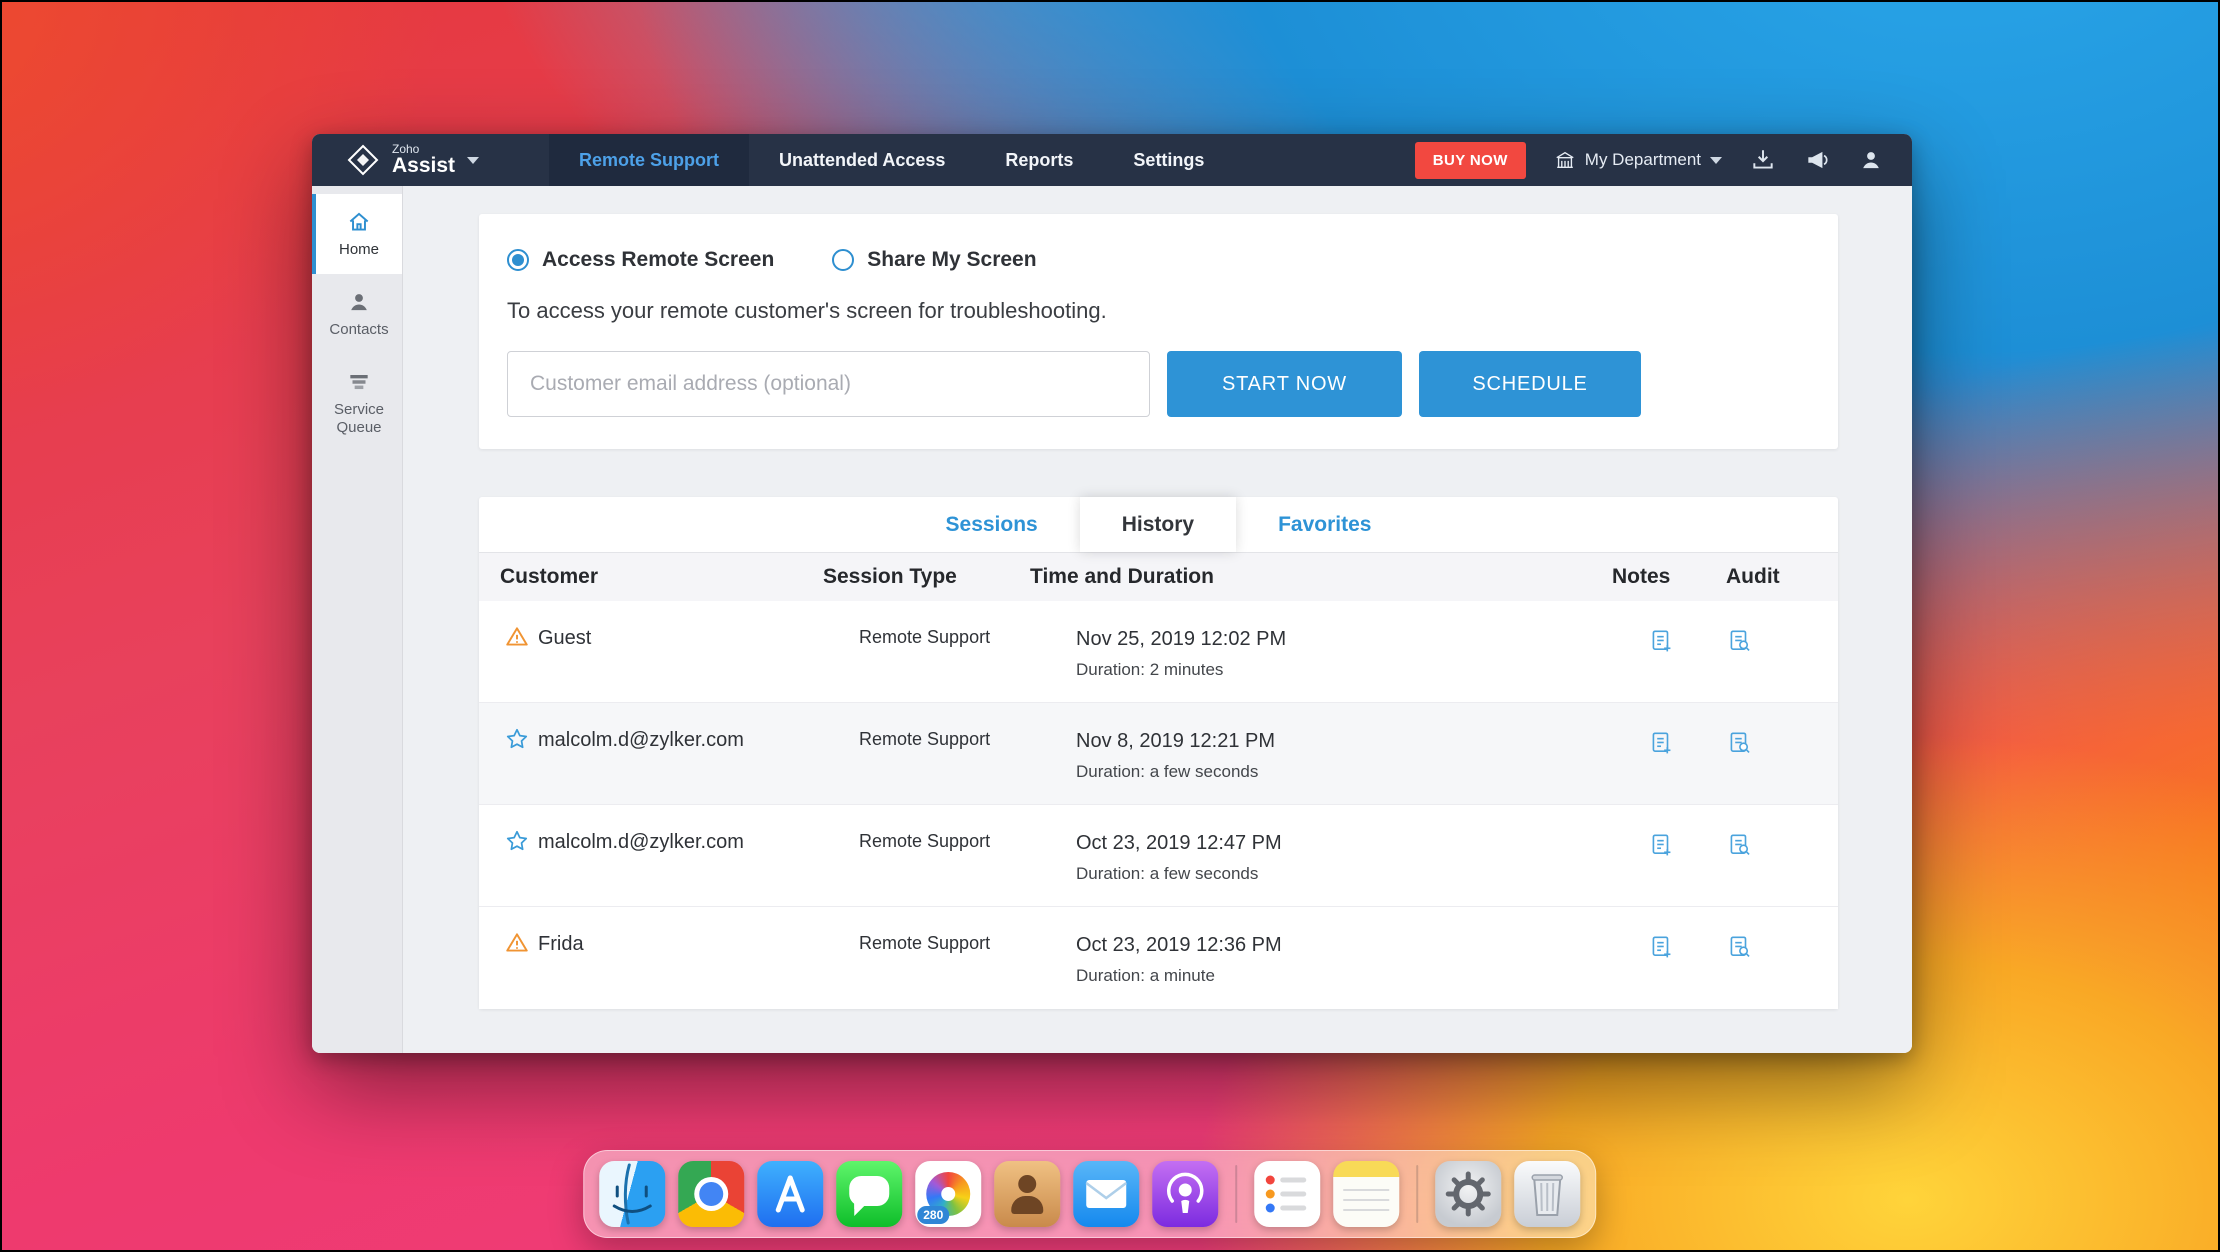  I want to click on navbar-right-cluster: BUY NOW My Department, so click(1663, 160).